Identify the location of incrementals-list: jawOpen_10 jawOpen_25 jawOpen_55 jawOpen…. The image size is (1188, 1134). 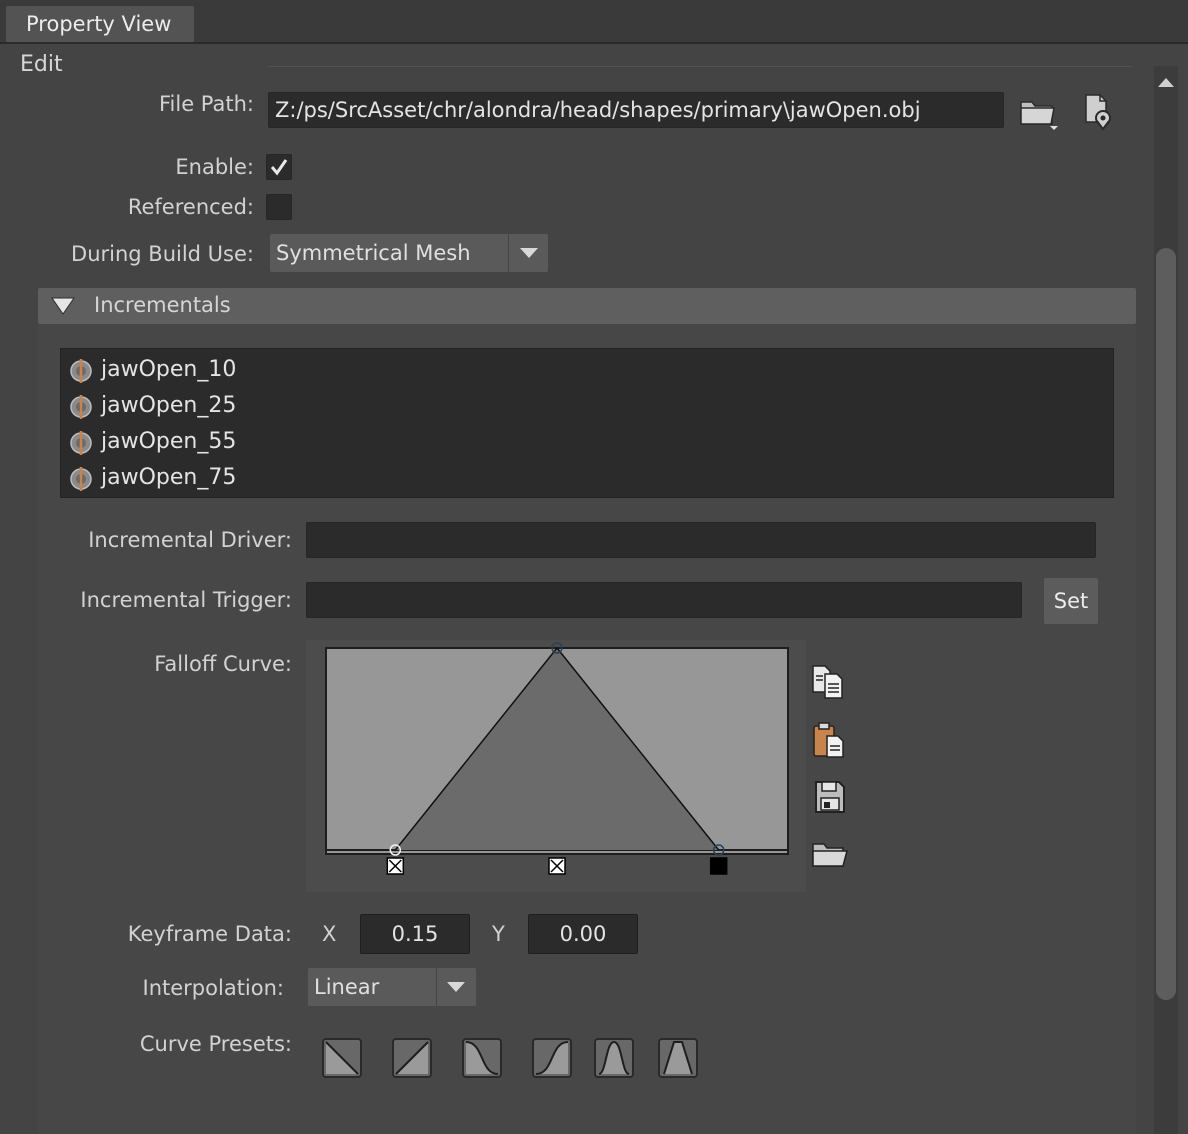
(587, 423).